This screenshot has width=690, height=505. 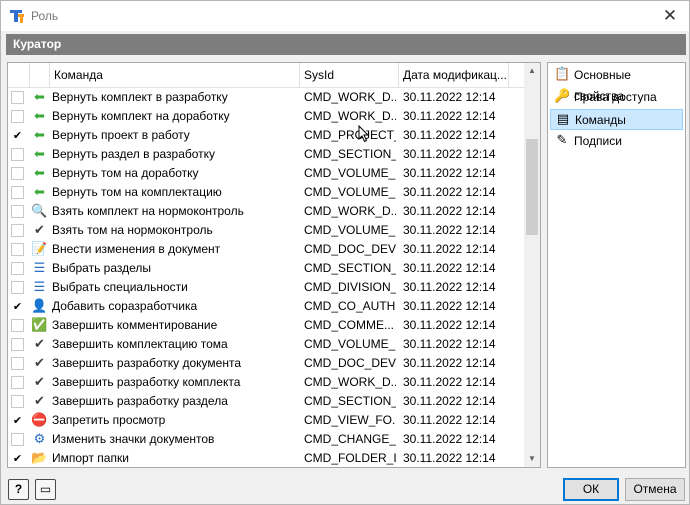 I want to click on checkmark-icon: ✔, so click(x=39, y=363).